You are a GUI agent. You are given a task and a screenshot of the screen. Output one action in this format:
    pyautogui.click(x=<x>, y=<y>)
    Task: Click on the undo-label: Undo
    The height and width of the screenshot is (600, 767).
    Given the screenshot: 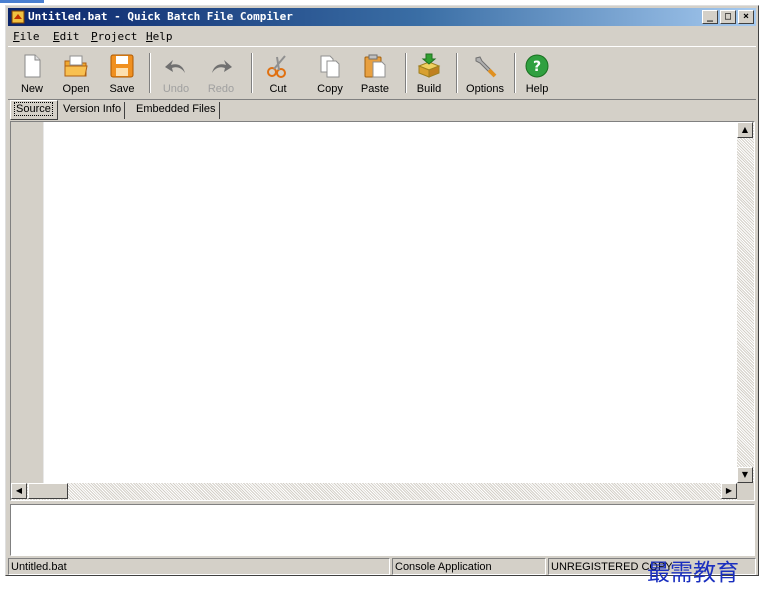 What is the action you would take?
    pyautogui.click(x=176, y=89)
    